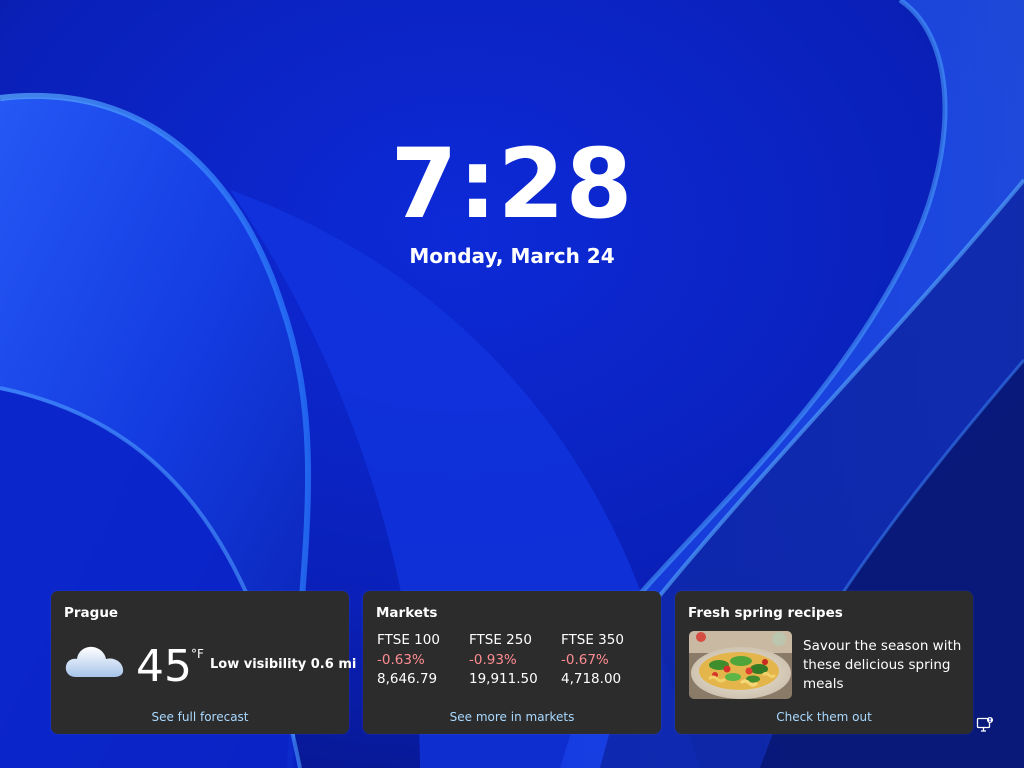  What do you see at coordinates (283, 664) in the screenshot?
I see `weather-condition: Low visibility 0.6 mi` at bounding box center [283, 664].